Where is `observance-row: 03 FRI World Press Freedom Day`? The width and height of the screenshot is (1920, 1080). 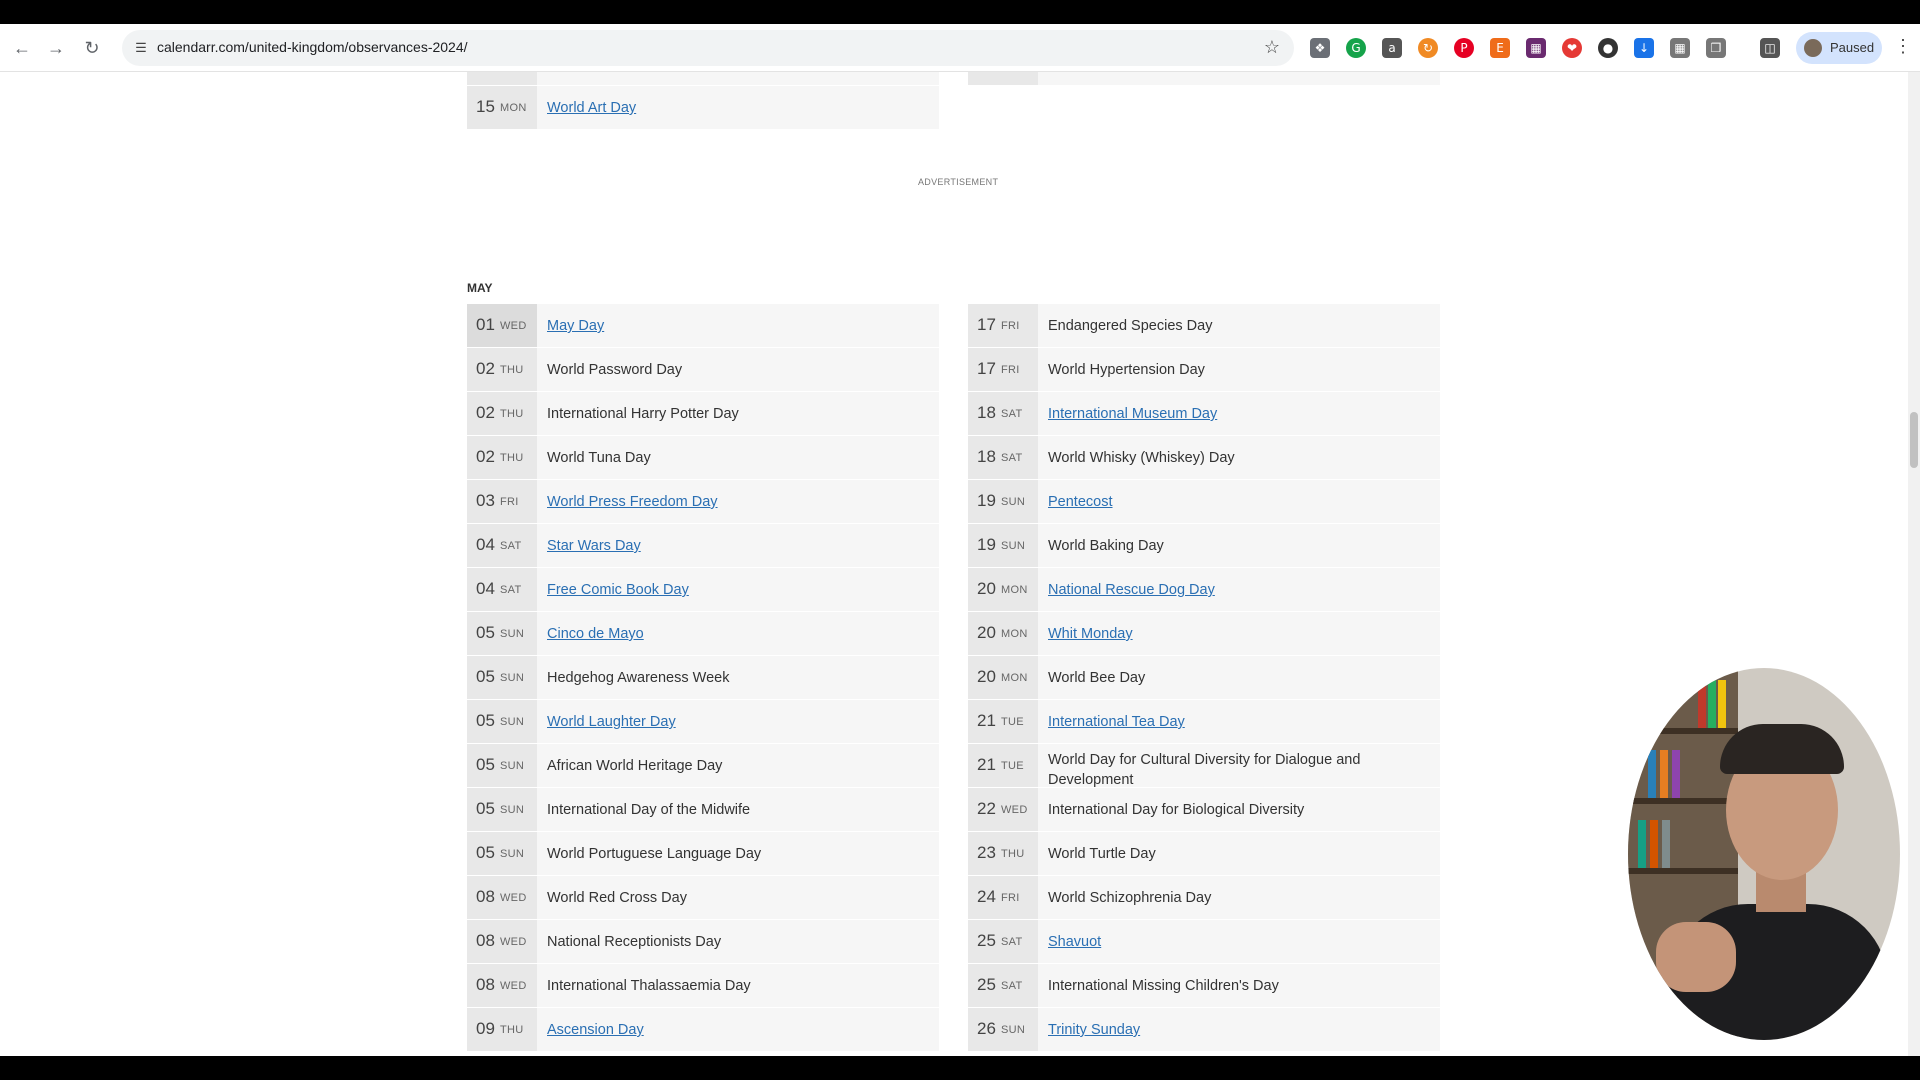 observance-row: 03 FRI World Press Freedom Day is located at coordinates (703, 502).